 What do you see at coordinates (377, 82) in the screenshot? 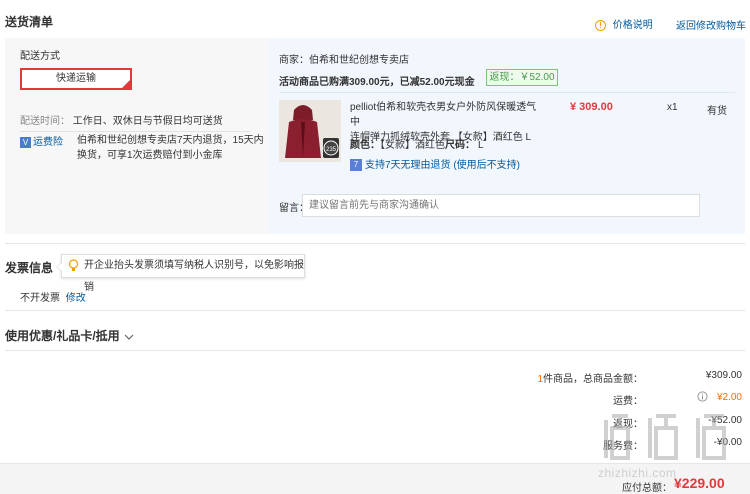
I see `promo-text: 活动商品已购满309.00元，已减52.00元现金` at bounding box center [377, 82].